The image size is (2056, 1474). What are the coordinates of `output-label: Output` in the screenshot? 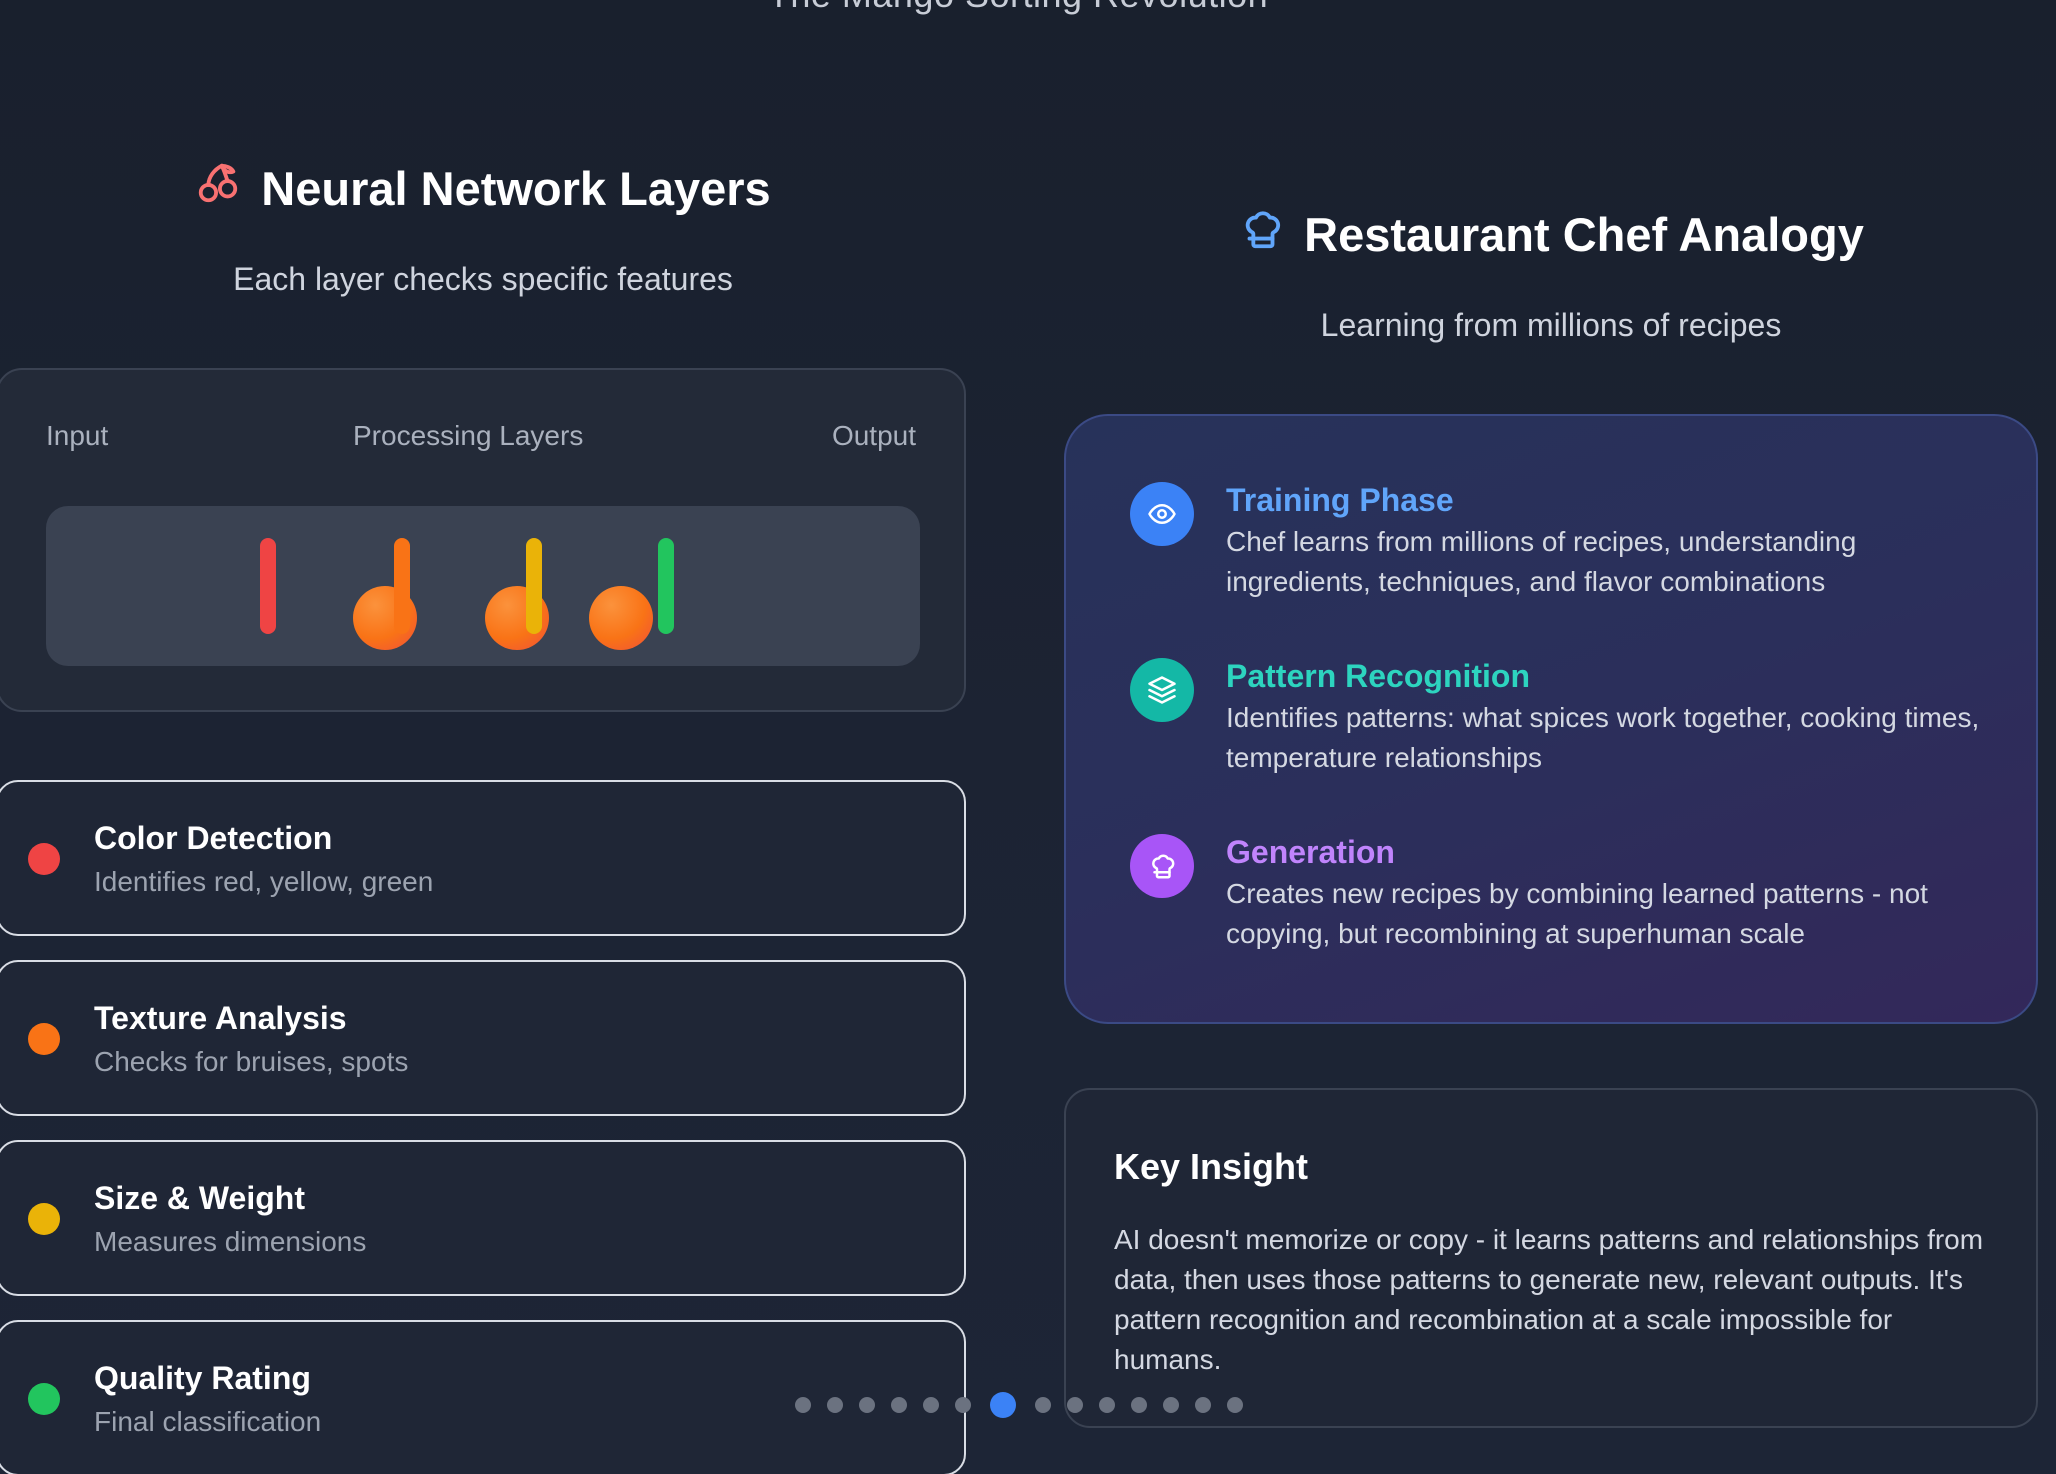 It's located at (873, 435).